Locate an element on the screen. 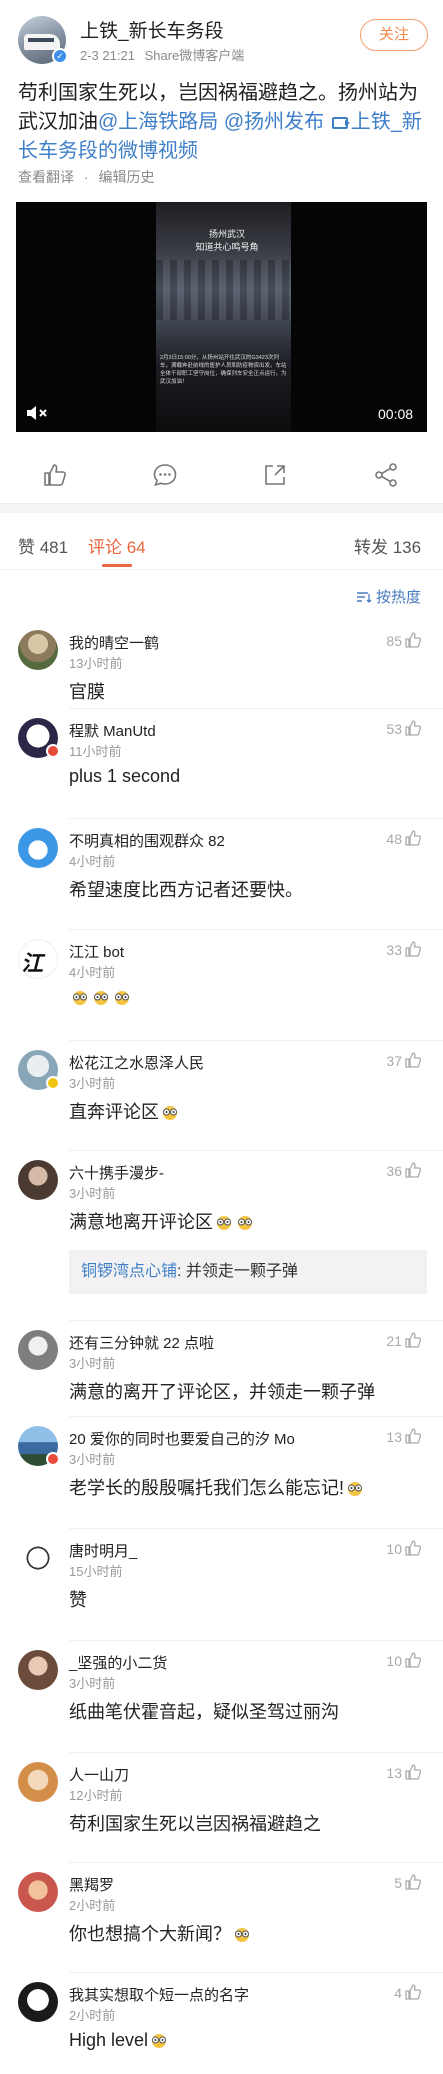 The height and width of the screenshot is (2074, 443). mention-link-yangzhou: @扬州发布 is located at coordinates (274, 122).